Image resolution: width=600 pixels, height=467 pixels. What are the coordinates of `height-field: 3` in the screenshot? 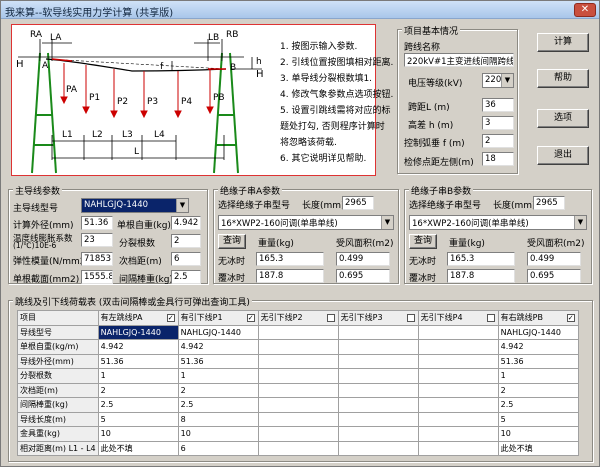 It's located at (498, 123).